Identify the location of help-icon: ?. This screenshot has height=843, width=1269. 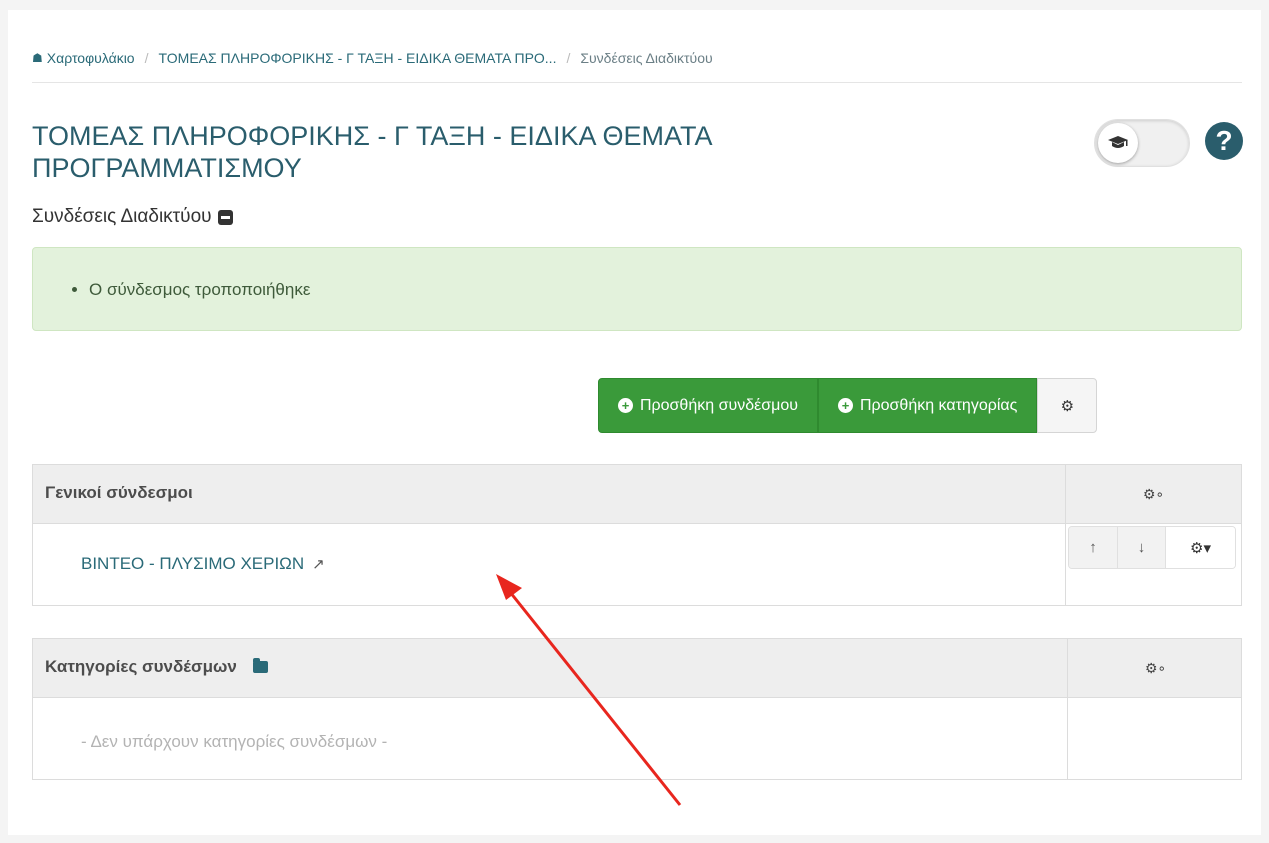
(1224, 141).